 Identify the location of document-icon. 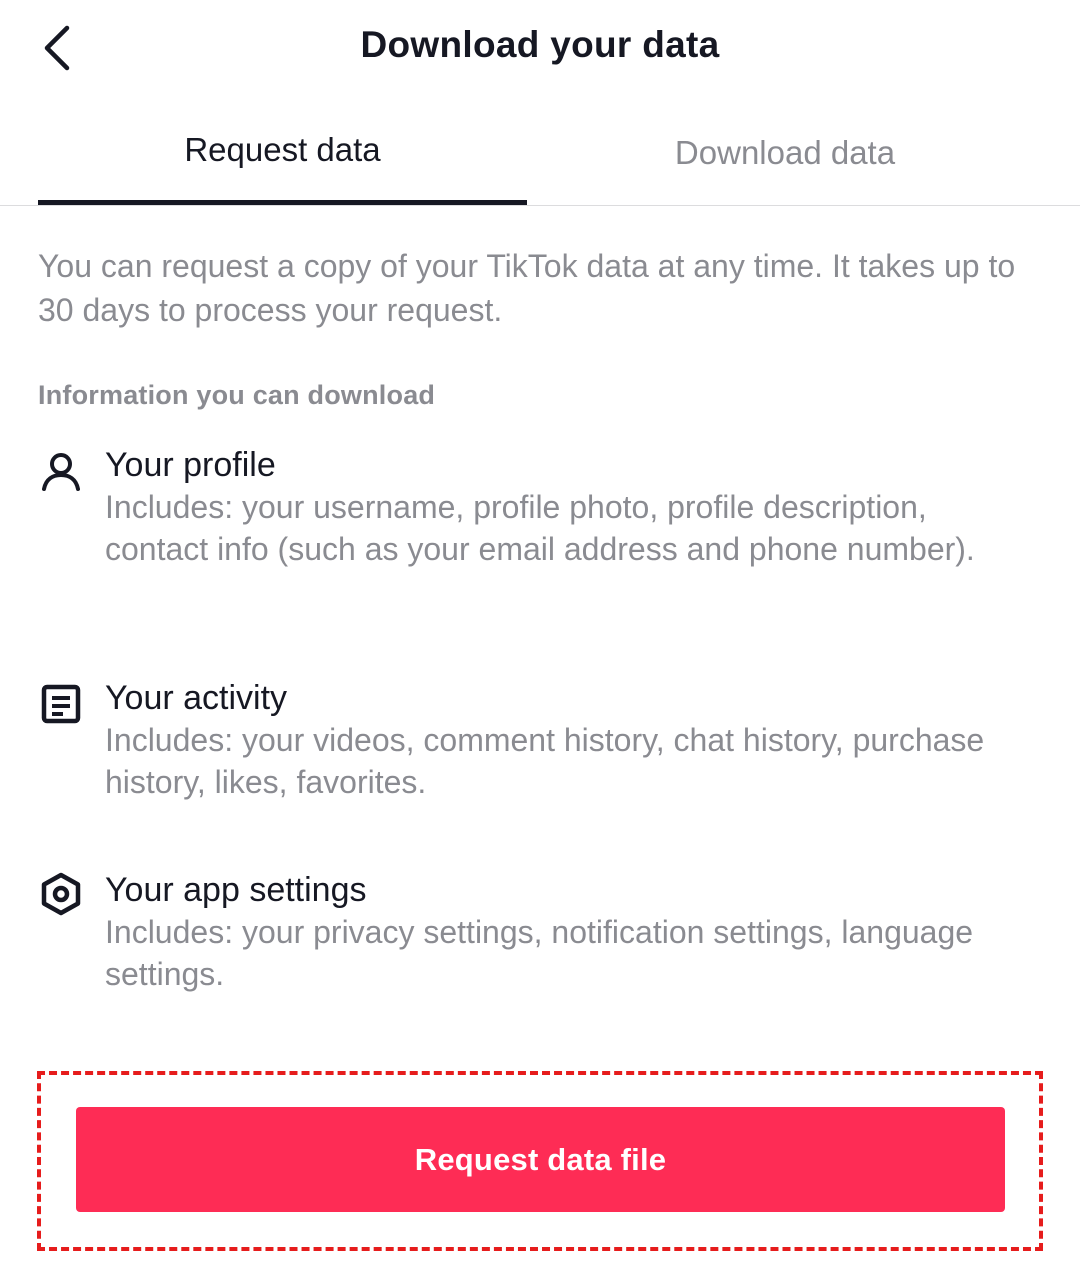
(61, 704).